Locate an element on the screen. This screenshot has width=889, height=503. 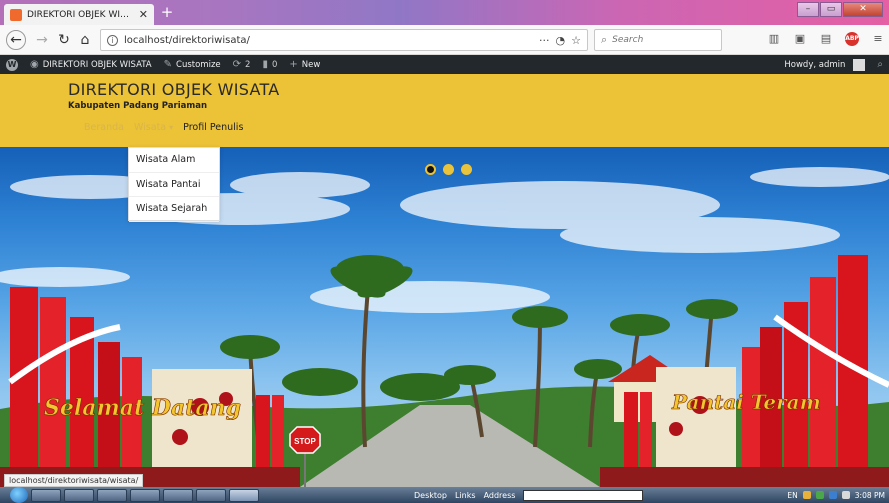
language-indicator: EN is located at coordinates (792, 495).